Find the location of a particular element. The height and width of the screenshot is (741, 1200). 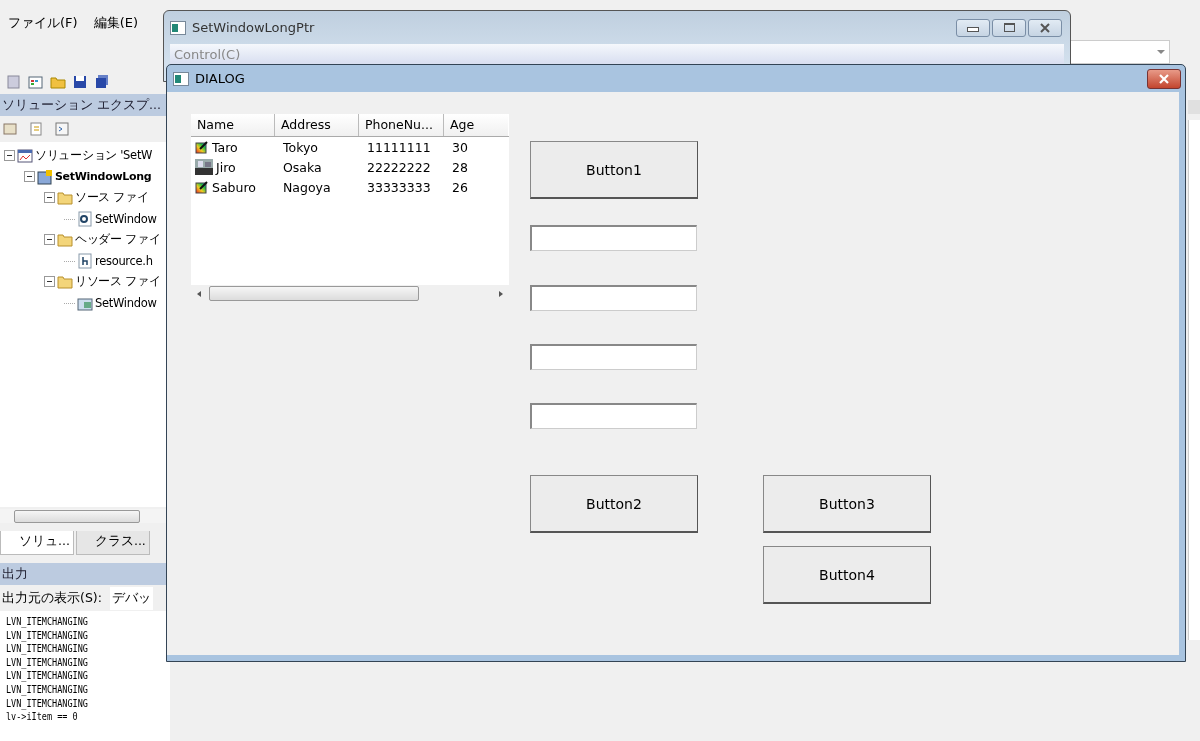

tree-item: ヘッダー ファイ is located at coordinates (118, 239).